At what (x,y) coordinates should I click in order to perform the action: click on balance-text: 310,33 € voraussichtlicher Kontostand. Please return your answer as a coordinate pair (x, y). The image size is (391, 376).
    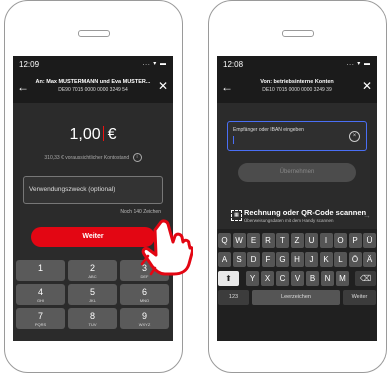
    Looking at the image, I should click on (87, 157).